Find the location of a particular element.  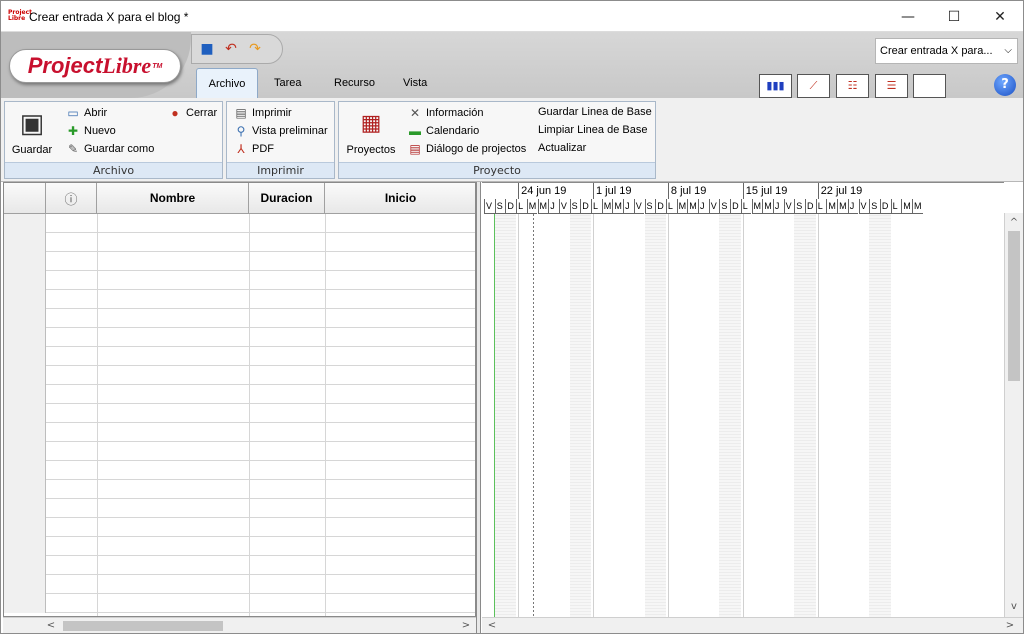

vista-preliminar-button: ⚲ Vista preliminar is located at coordinates (280, 131).